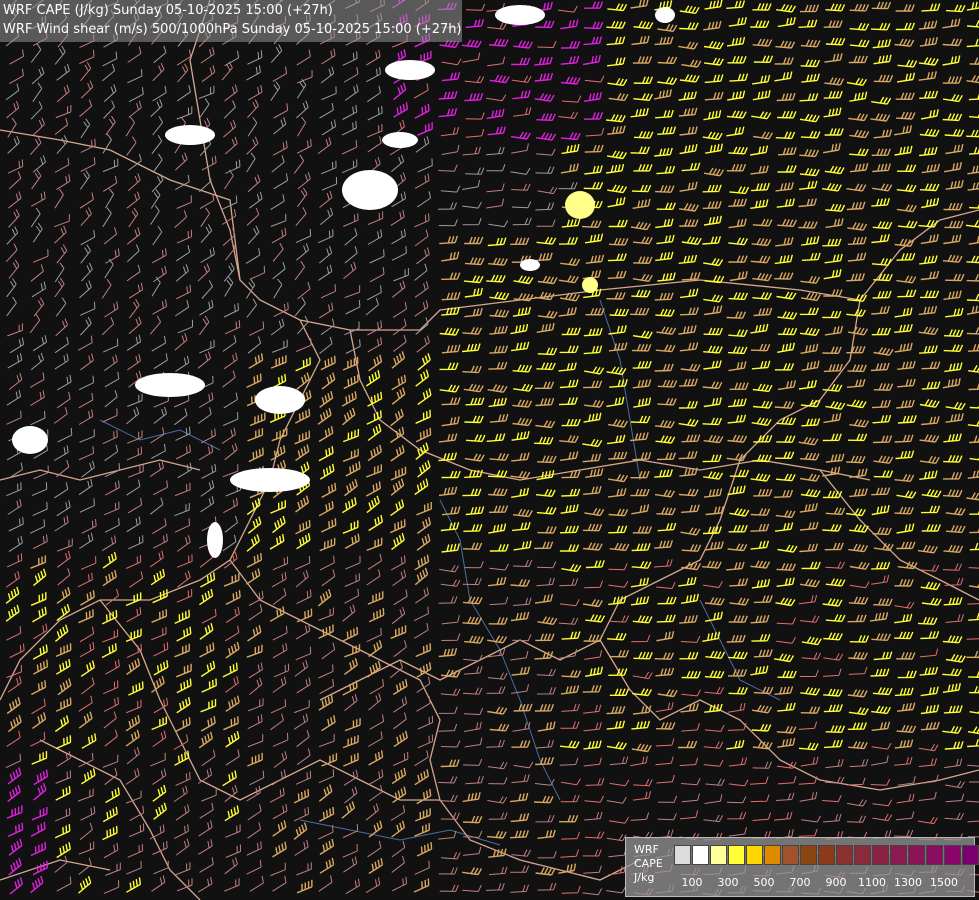 The image size is (979, 900). What do you see at coordinates (692, 882) in the screenshot?
I see `legend-tick-label: 100` at bounding box center [692, 882].